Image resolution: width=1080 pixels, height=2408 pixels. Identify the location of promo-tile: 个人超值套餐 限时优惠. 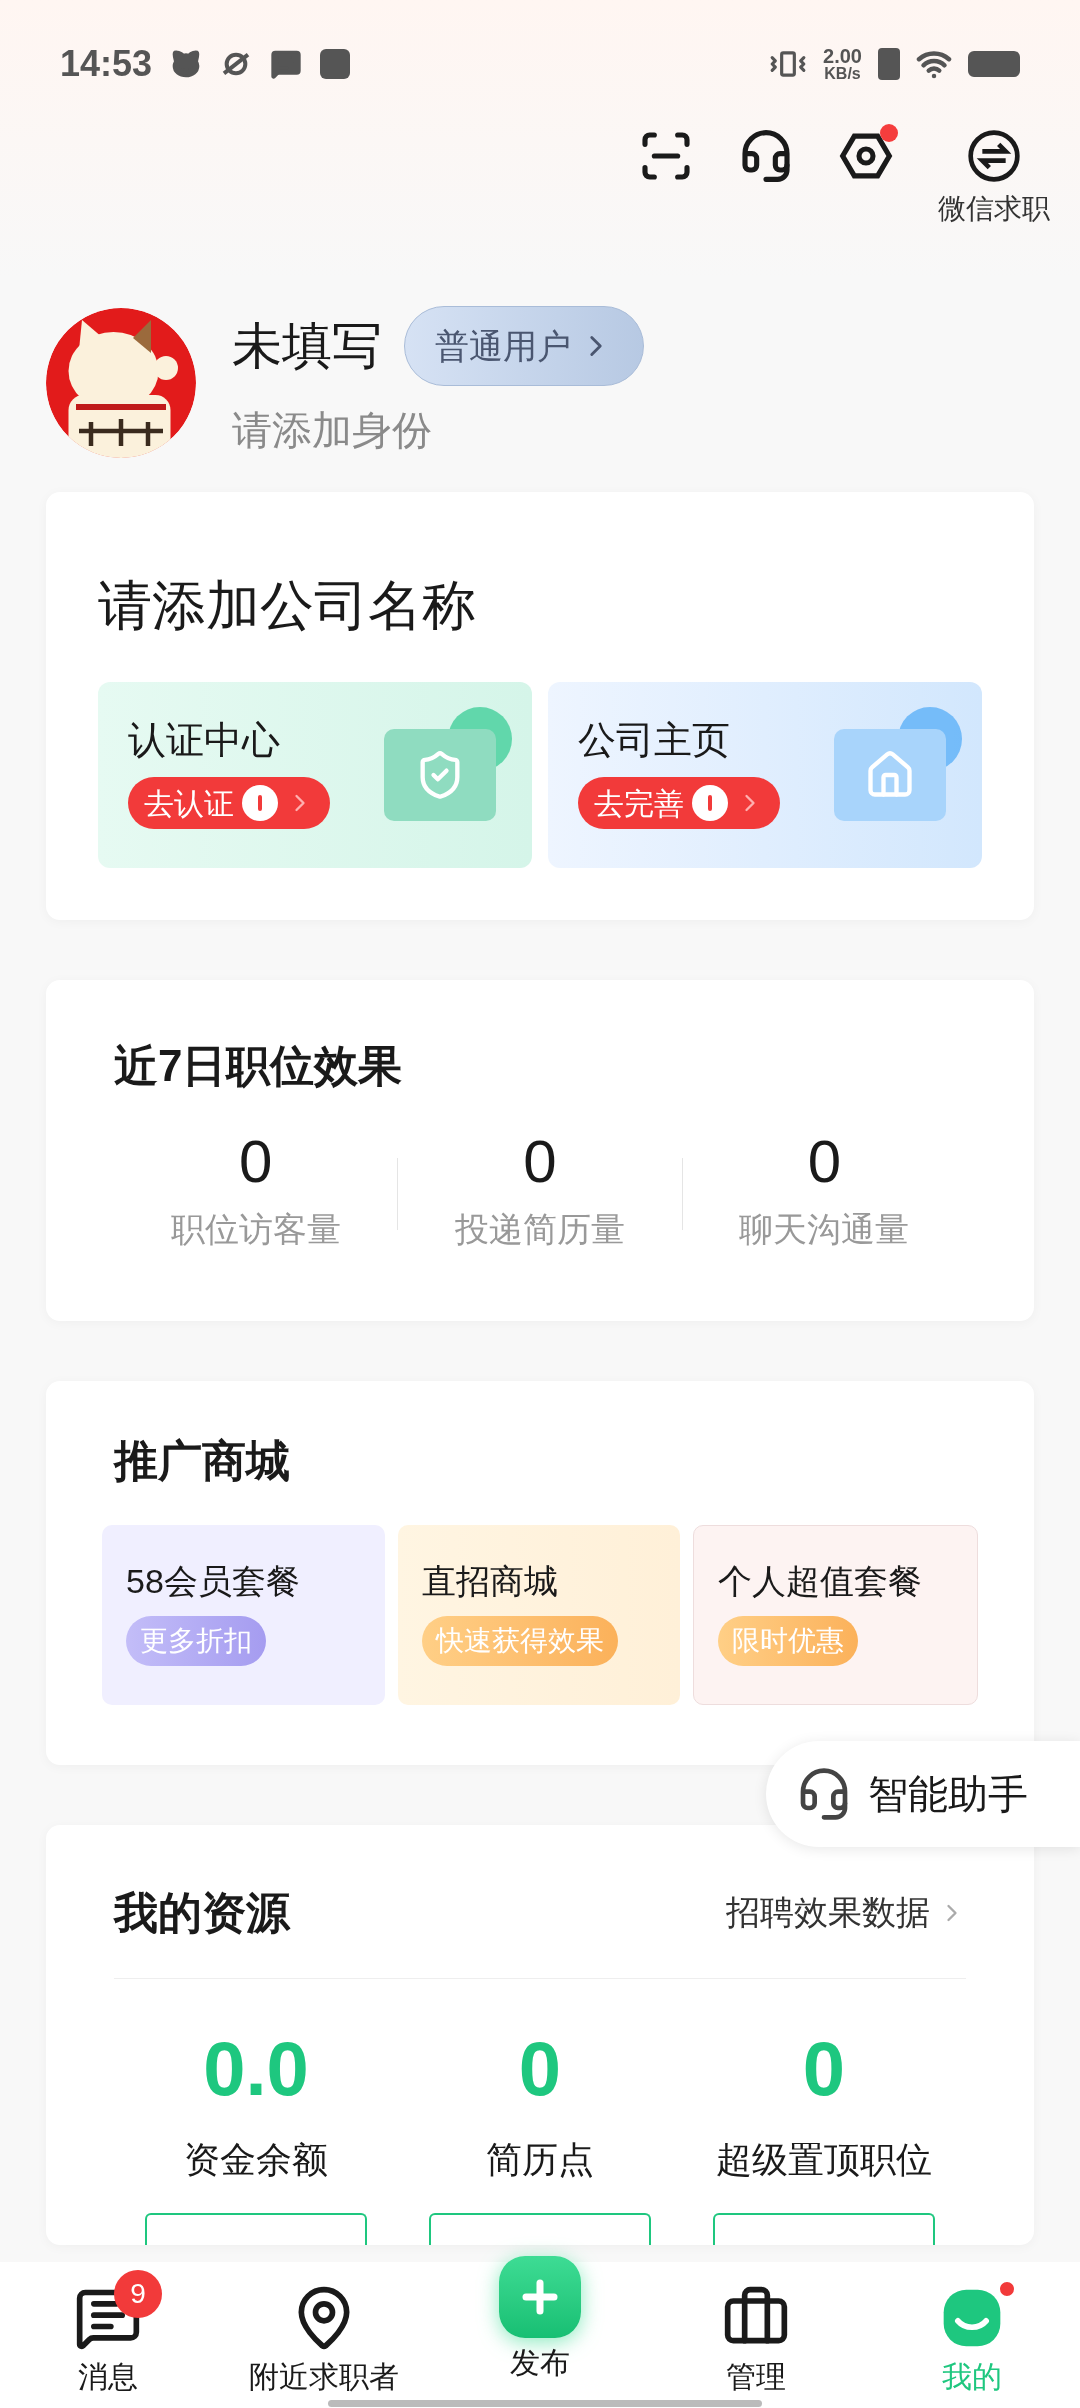
(835, 1615).